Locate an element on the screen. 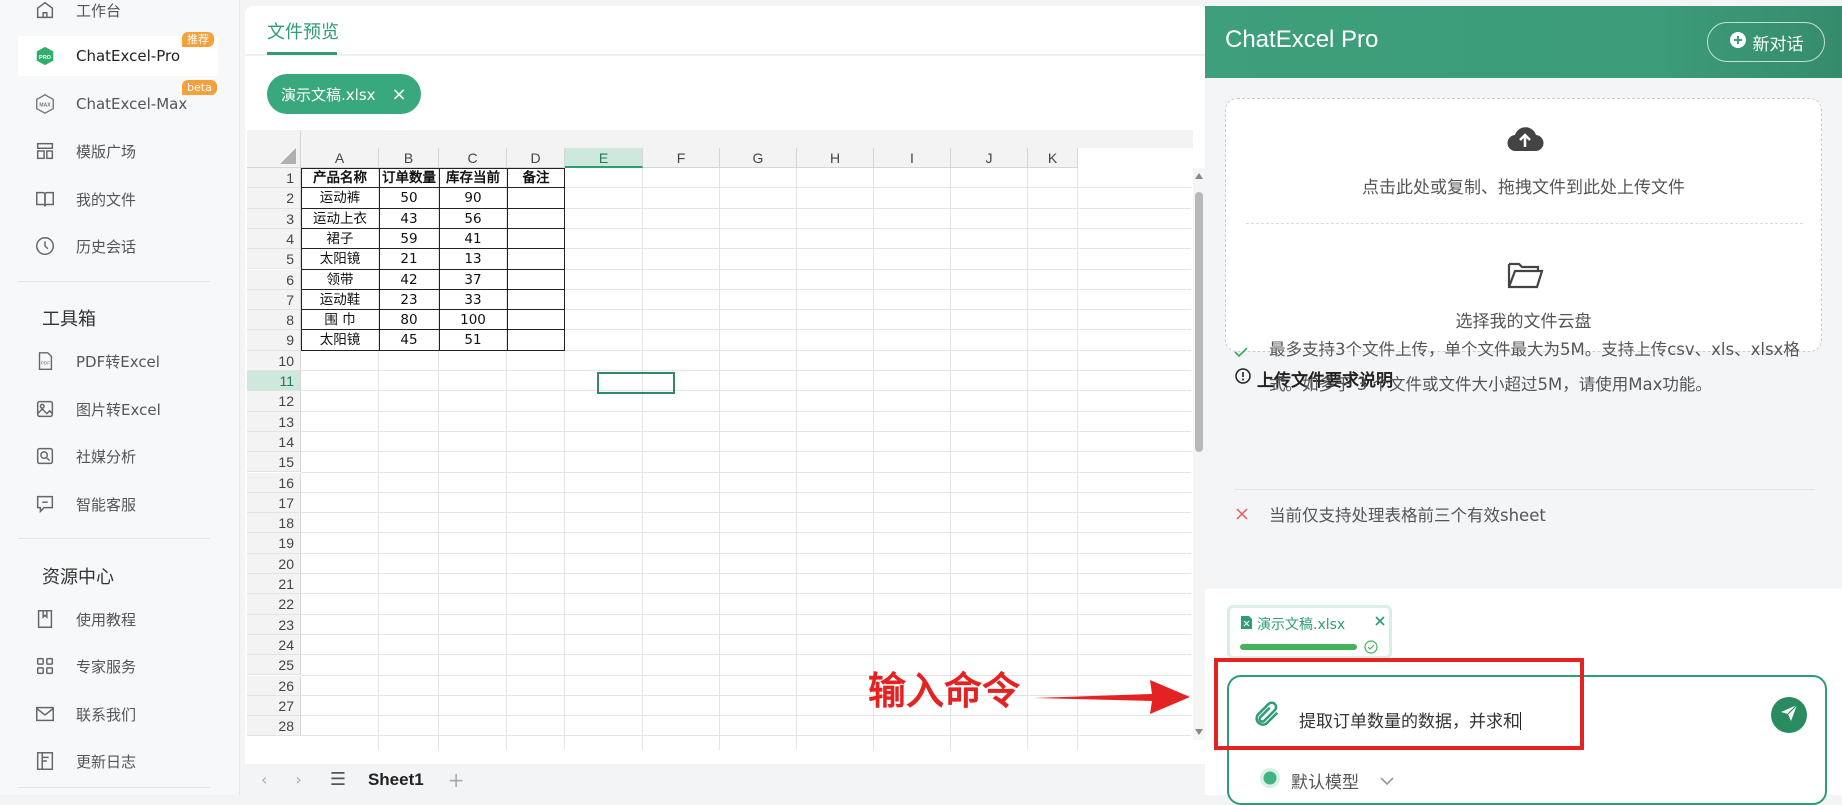 The width and height of the screenshot is (1842, 805). table-cell: 59 is located at coordinates (409, 239).